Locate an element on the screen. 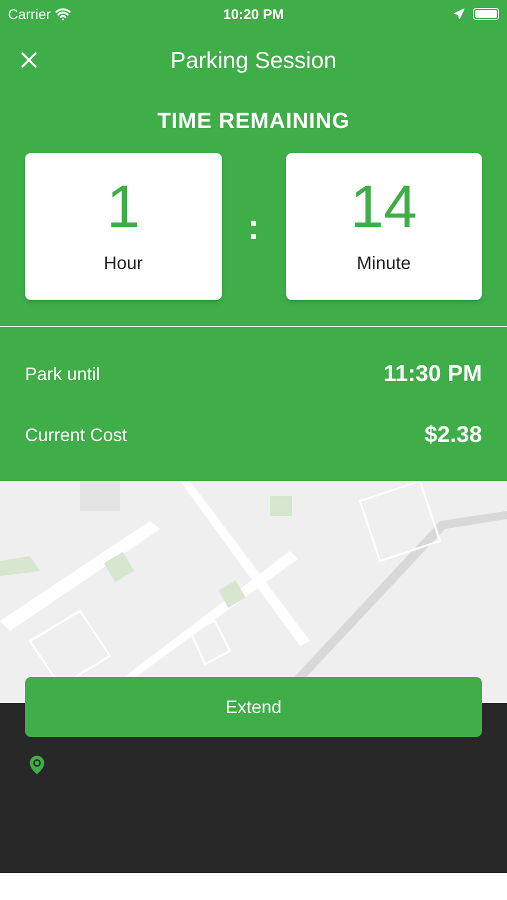 Image resolution: width=507 pixels, height=900 pixels. timer-heading: TIME REMAINING is located at coordinates (253, 121).